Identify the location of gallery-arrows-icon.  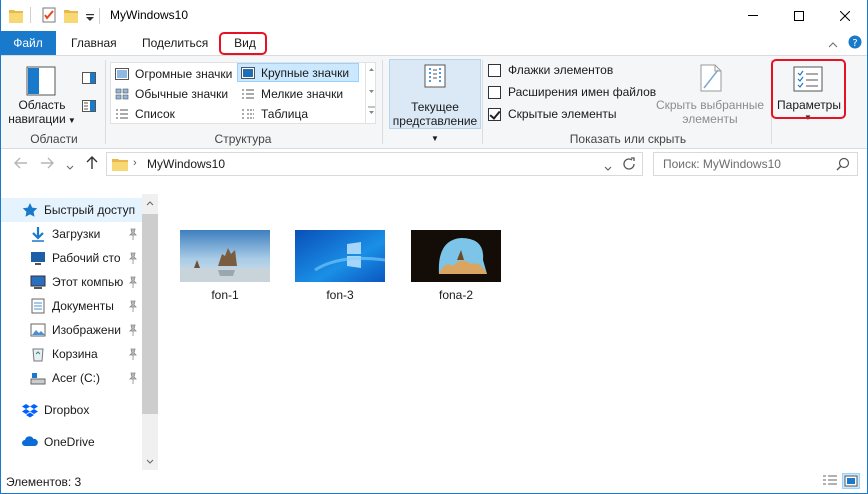
(371, 91).